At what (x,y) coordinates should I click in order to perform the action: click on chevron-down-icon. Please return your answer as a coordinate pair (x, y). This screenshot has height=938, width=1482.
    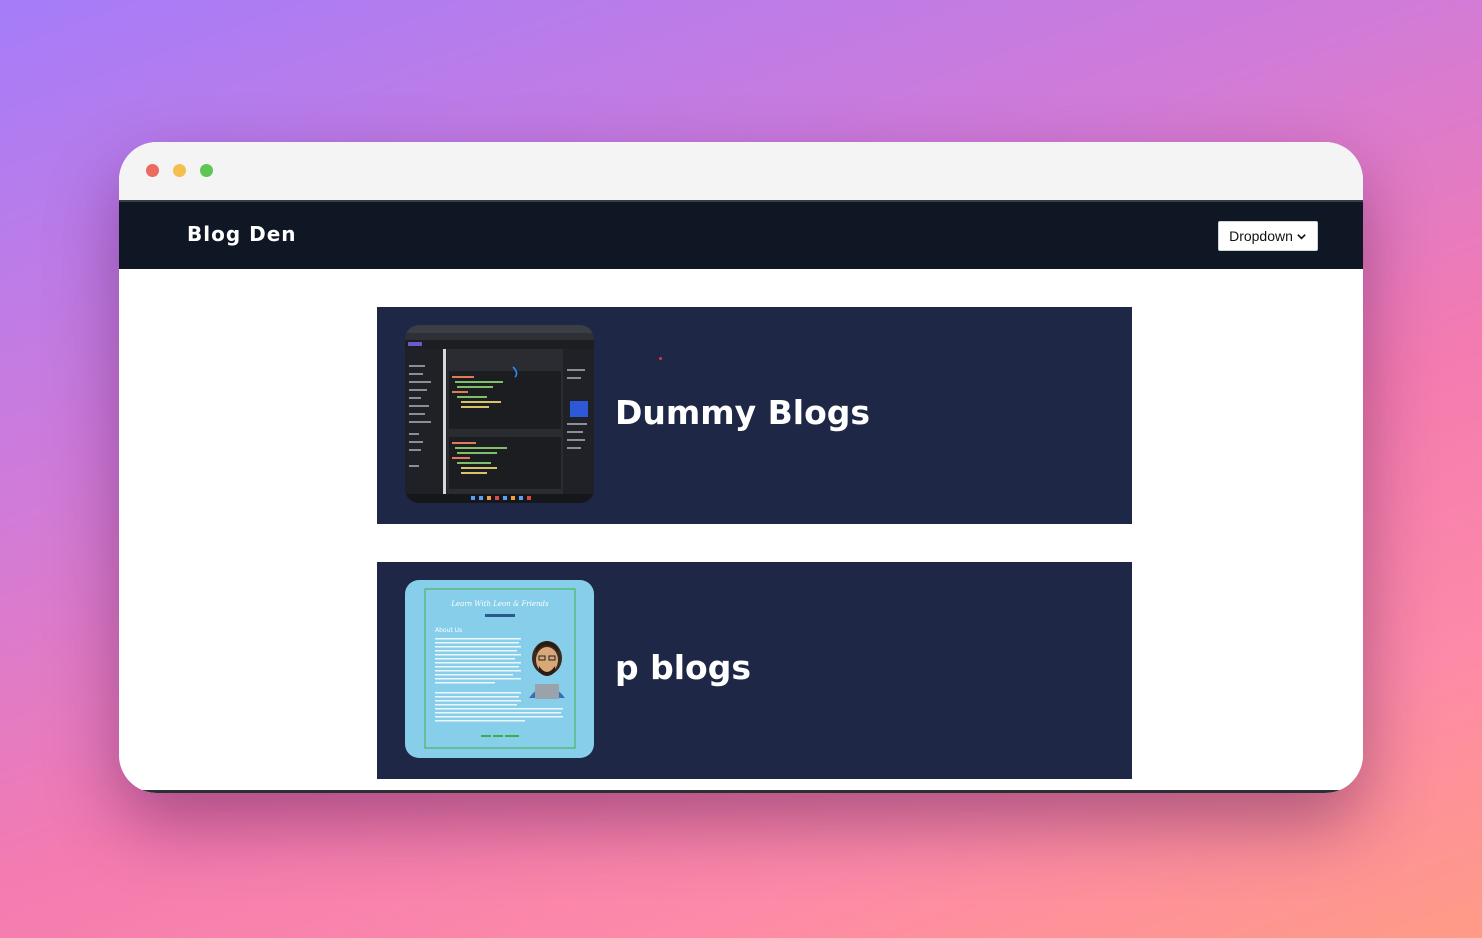
    Looking at the image, I should click on (1301, 236).